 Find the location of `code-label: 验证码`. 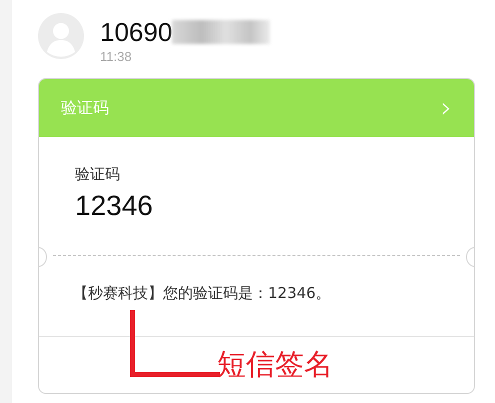

code-label: 验证码 is located at coordinates (98, 174).